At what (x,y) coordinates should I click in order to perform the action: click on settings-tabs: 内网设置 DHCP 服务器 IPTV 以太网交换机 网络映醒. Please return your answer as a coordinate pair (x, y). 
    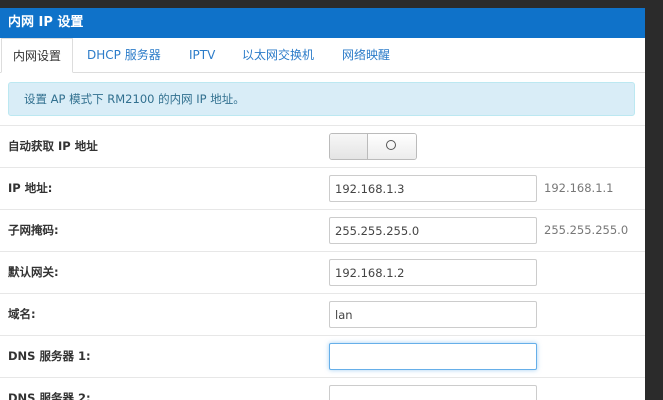
    Looking at the image, I should click on (322, 55).